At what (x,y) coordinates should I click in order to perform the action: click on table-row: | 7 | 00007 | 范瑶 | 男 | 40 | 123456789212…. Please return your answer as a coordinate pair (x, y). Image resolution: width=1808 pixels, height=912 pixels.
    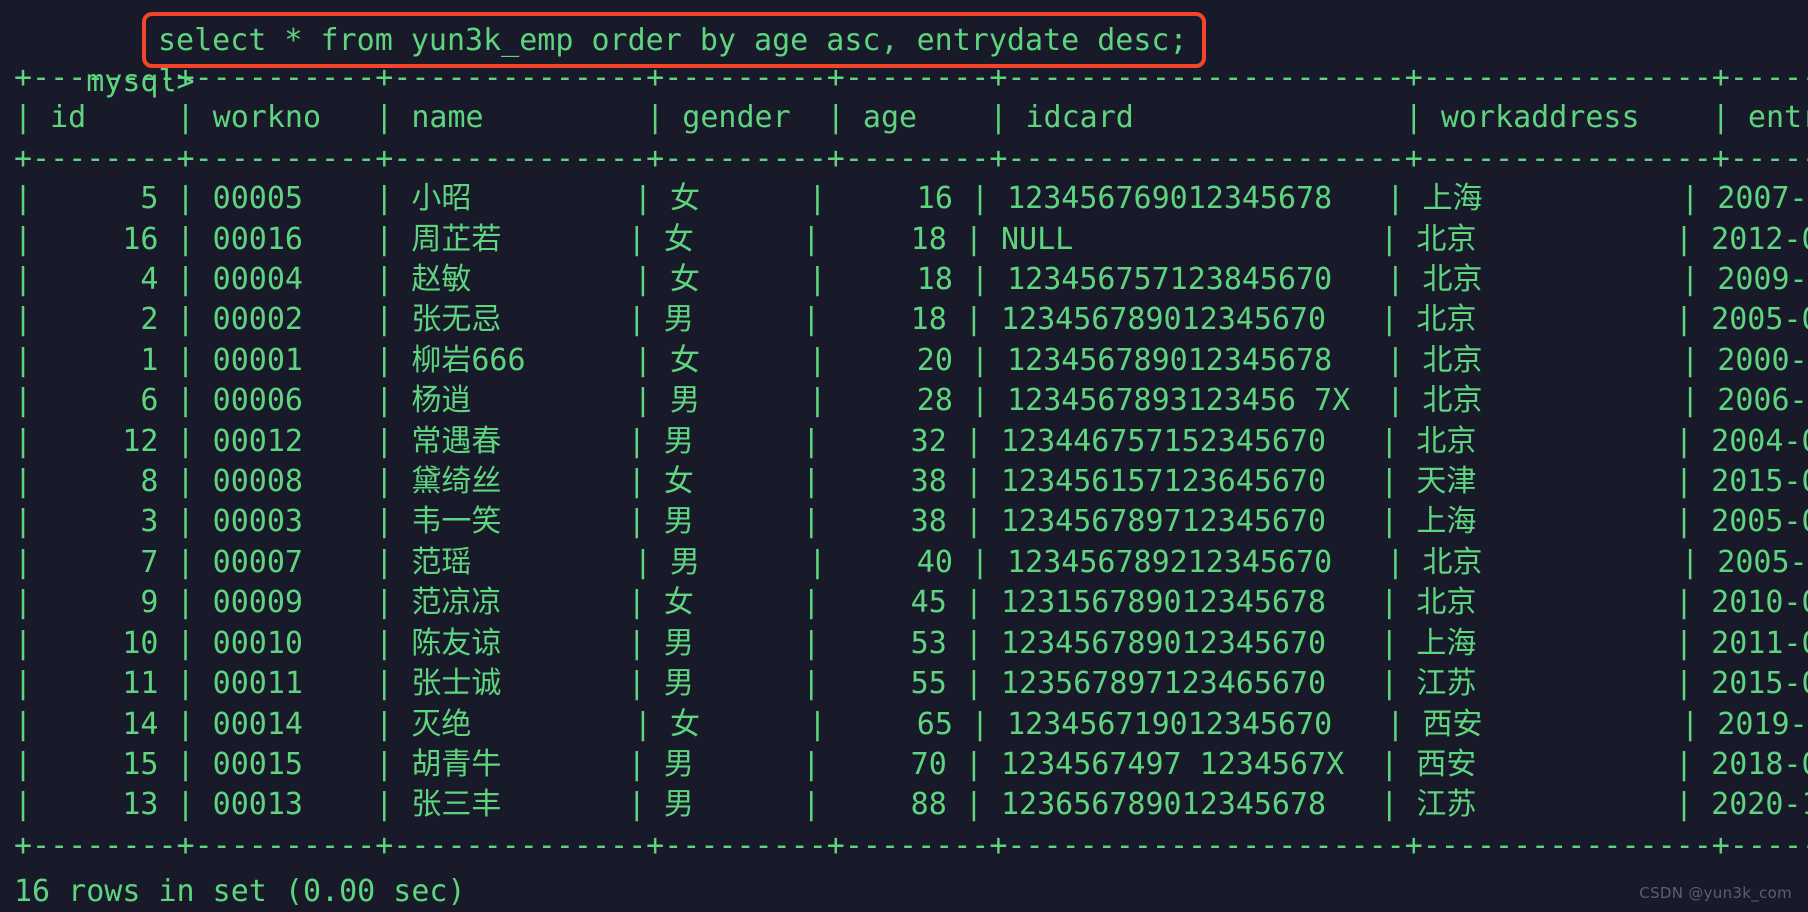
    Looking at the image, I should click on (911, 562).